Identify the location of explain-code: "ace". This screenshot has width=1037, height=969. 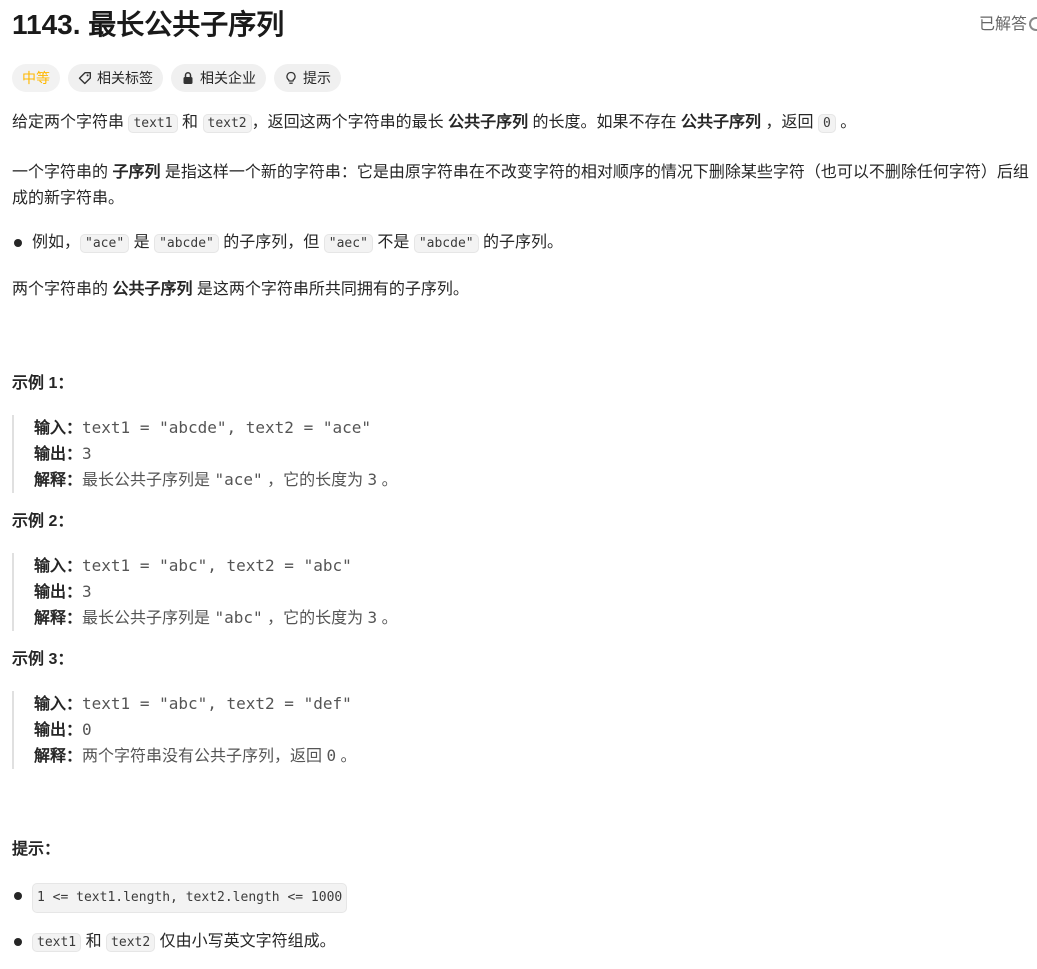
(238, 479).